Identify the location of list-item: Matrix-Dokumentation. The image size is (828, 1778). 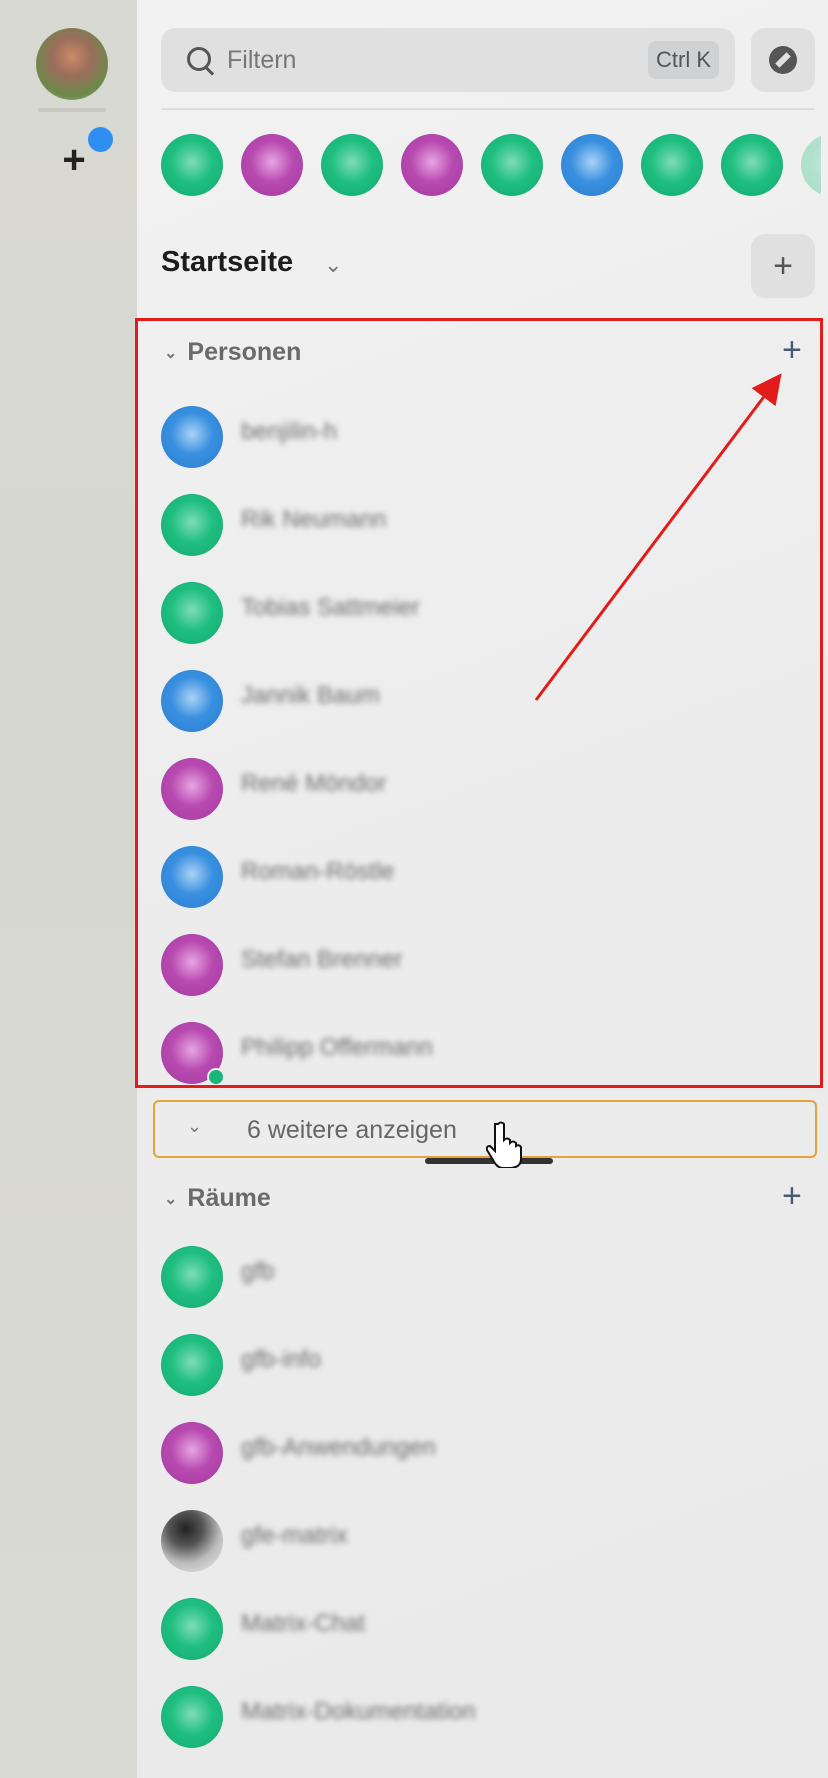
(481, 1716).